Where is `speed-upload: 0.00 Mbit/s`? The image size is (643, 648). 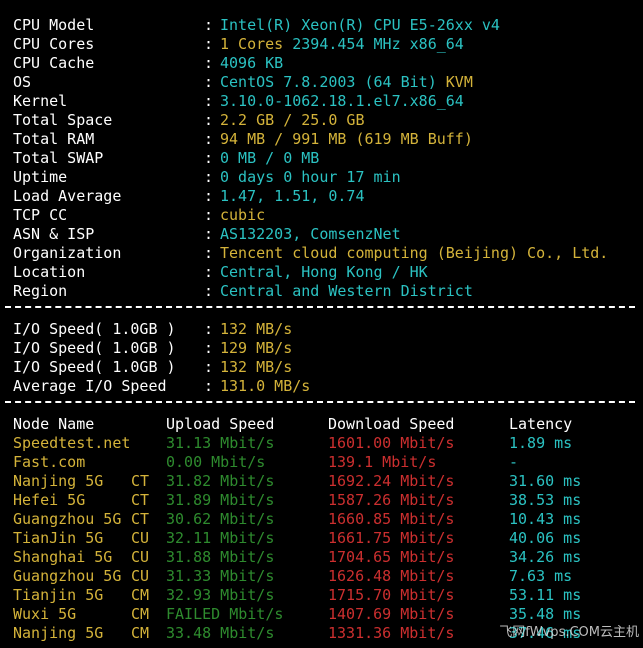 speed-upload: 0.00 Mbit/s is located at coordinates (216, 462).